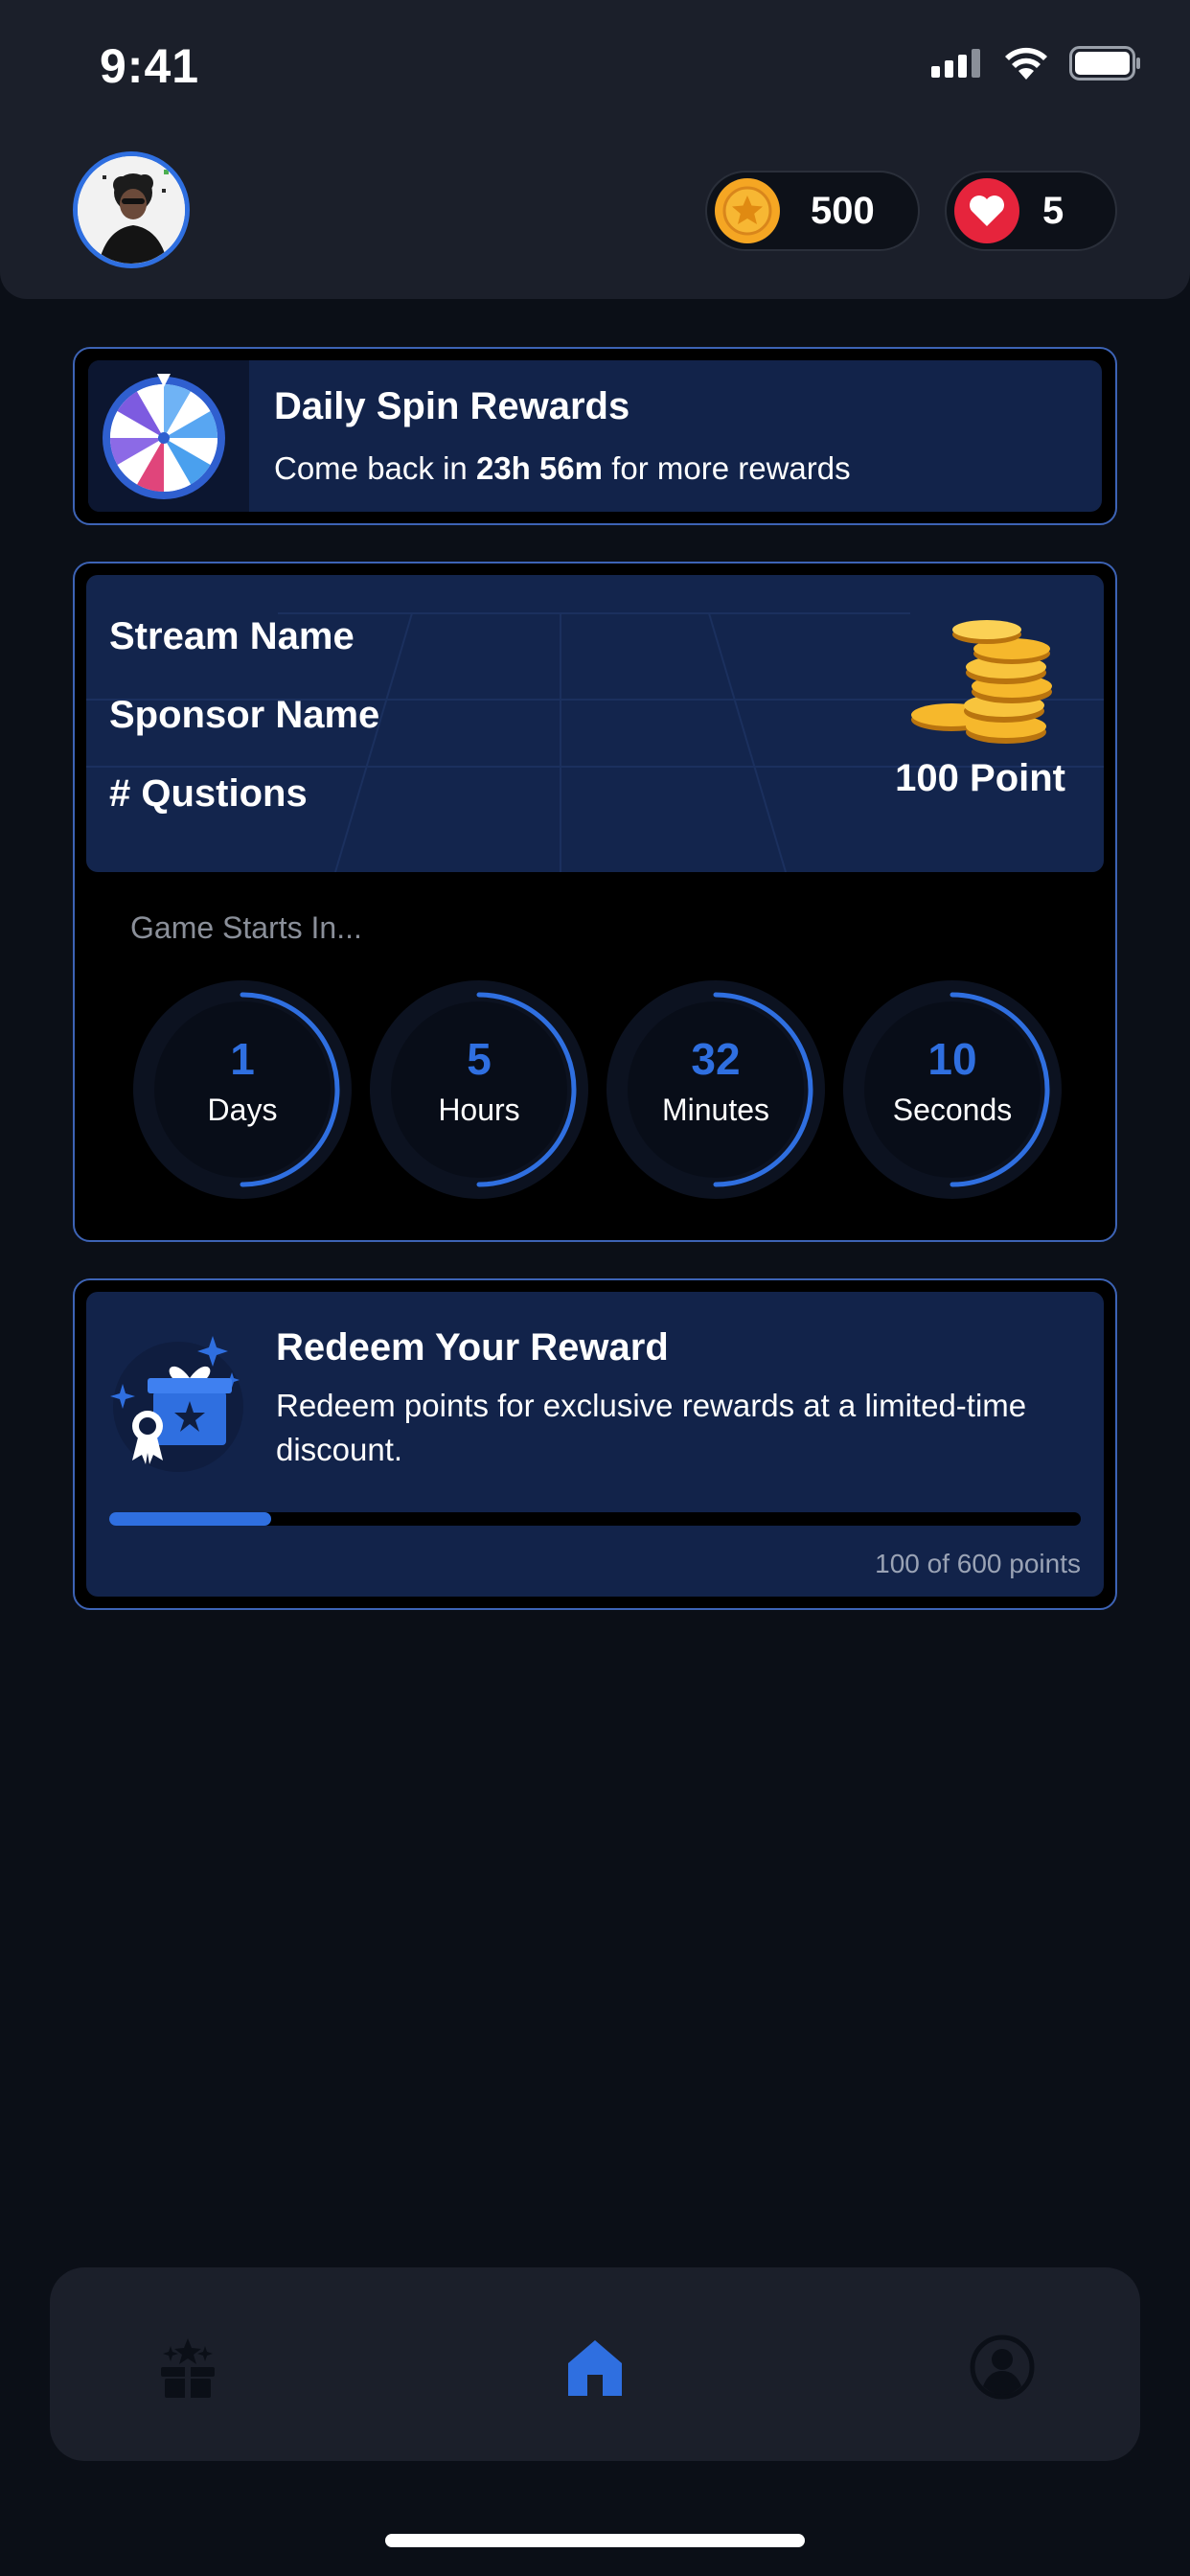 The image size is (1190, 2576). I want to click on redeem-progress-text: 100 of 600 points, so click(978, 1563).